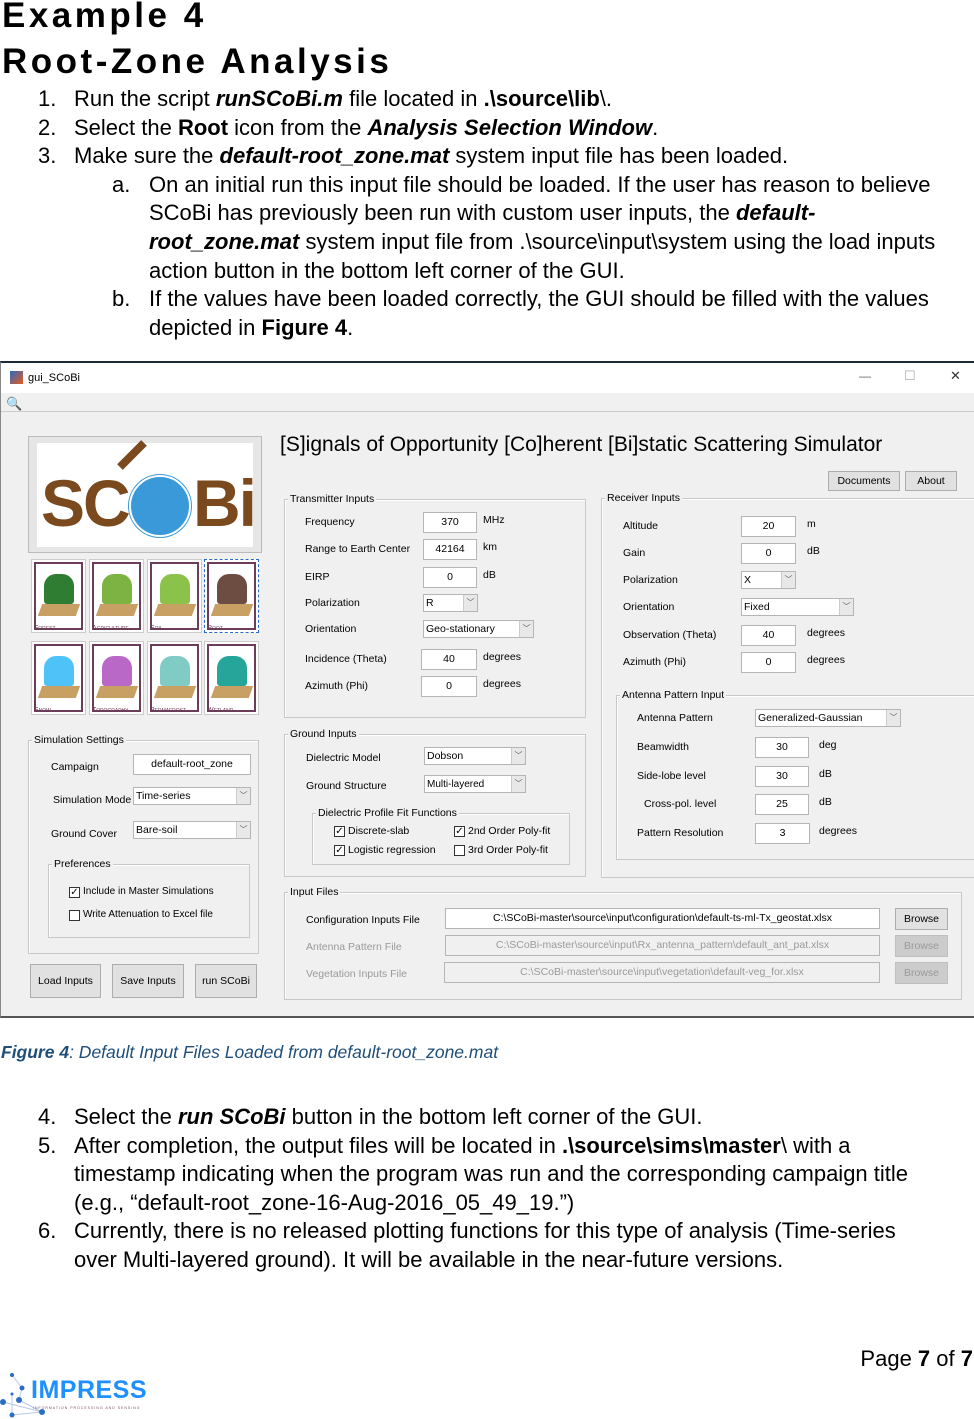 The image size is (974, 1419). I want to click on checkbox-label: Write Attenuation to Excel file, so click(148, 914).